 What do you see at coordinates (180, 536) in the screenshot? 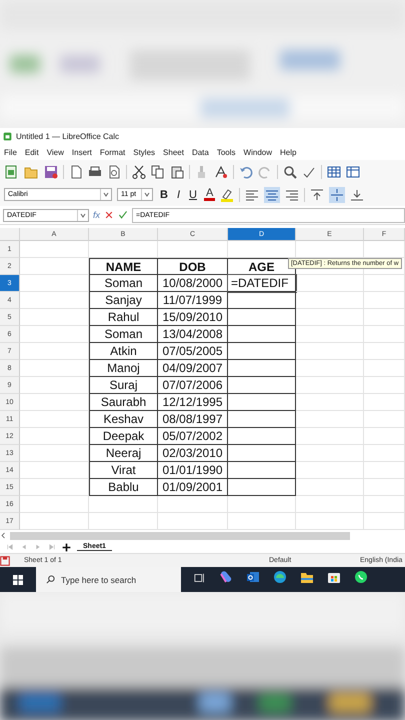
I see `scrollbar-thumb` at bounding box center [180, 536].